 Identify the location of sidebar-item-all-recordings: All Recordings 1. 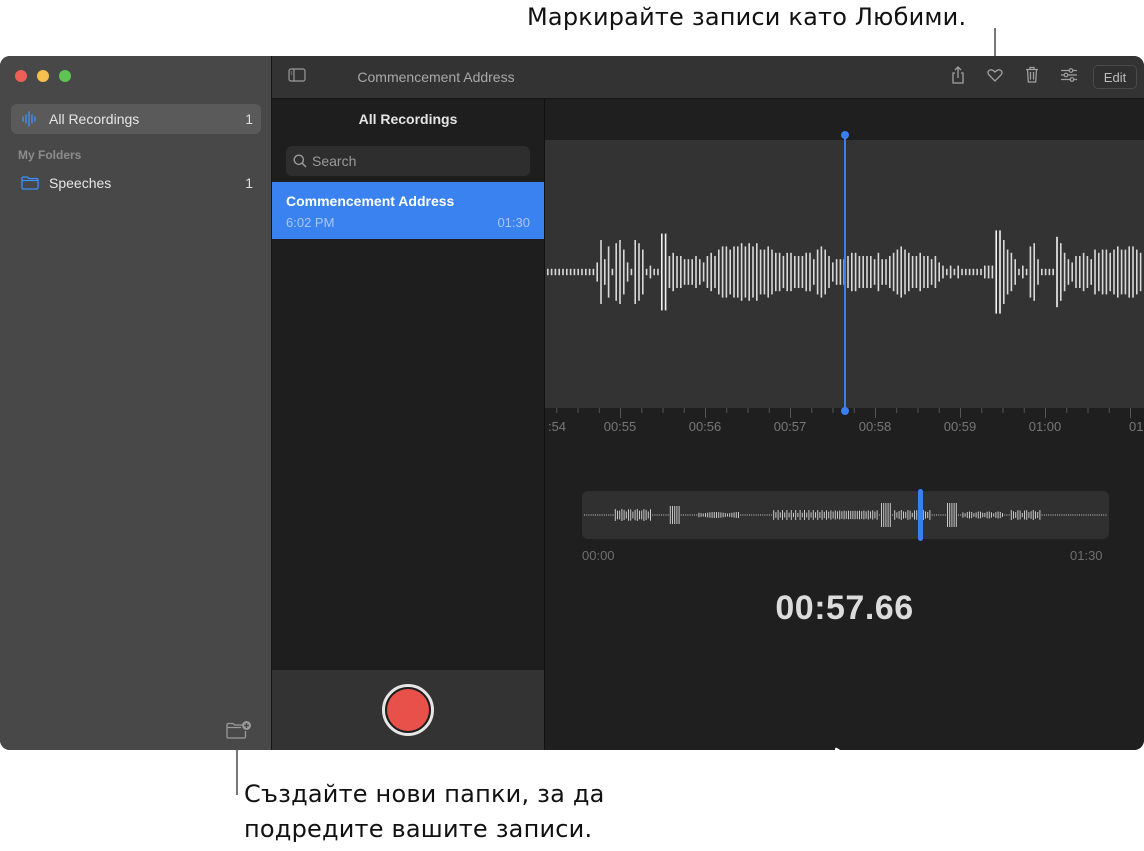
(136, 119).